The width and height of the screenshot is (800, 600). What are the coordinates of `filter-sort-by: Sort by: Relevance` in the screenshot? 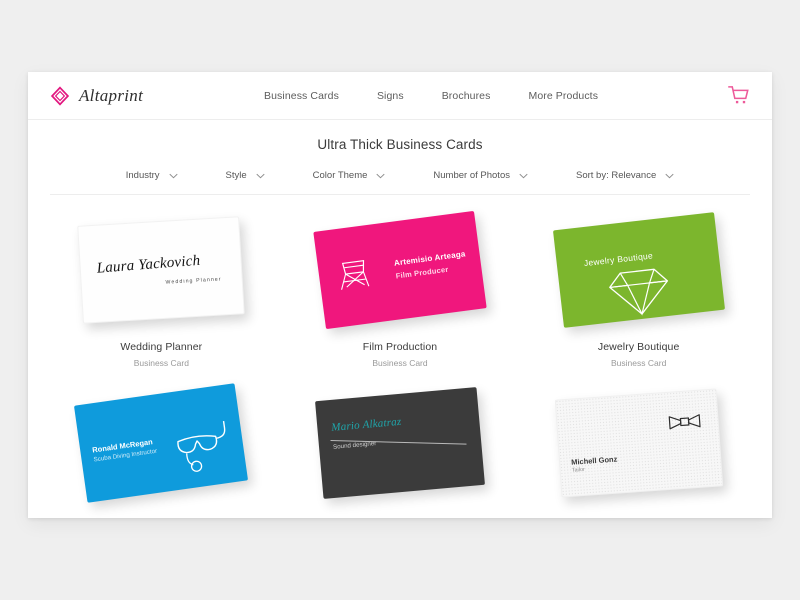 It's located at (625, 175).